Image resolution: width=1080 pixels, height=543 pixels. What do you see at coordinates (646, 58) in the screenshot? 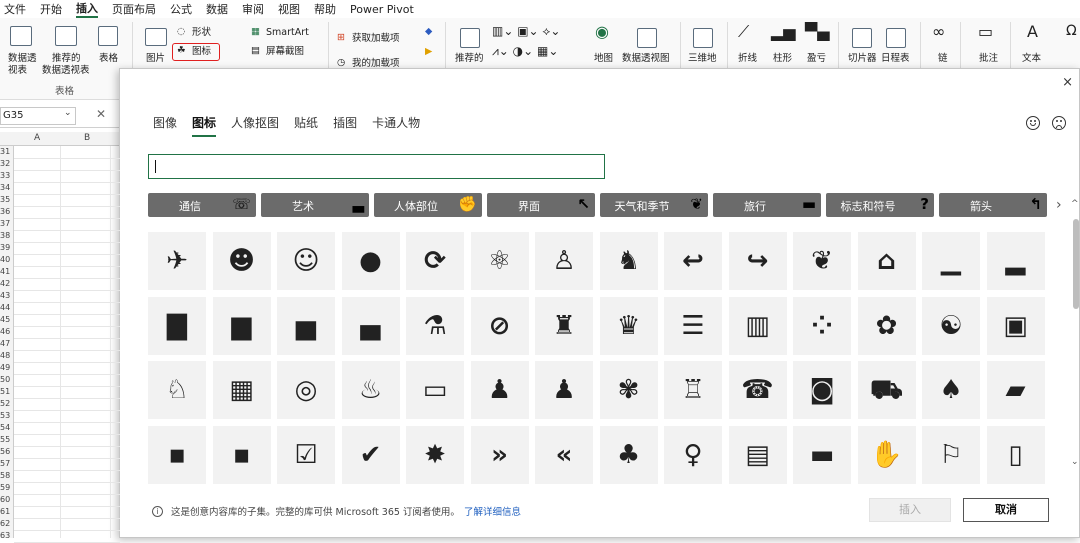
I see `pivot-chart-label: 数据透视图` at bounding box center [646, 58].